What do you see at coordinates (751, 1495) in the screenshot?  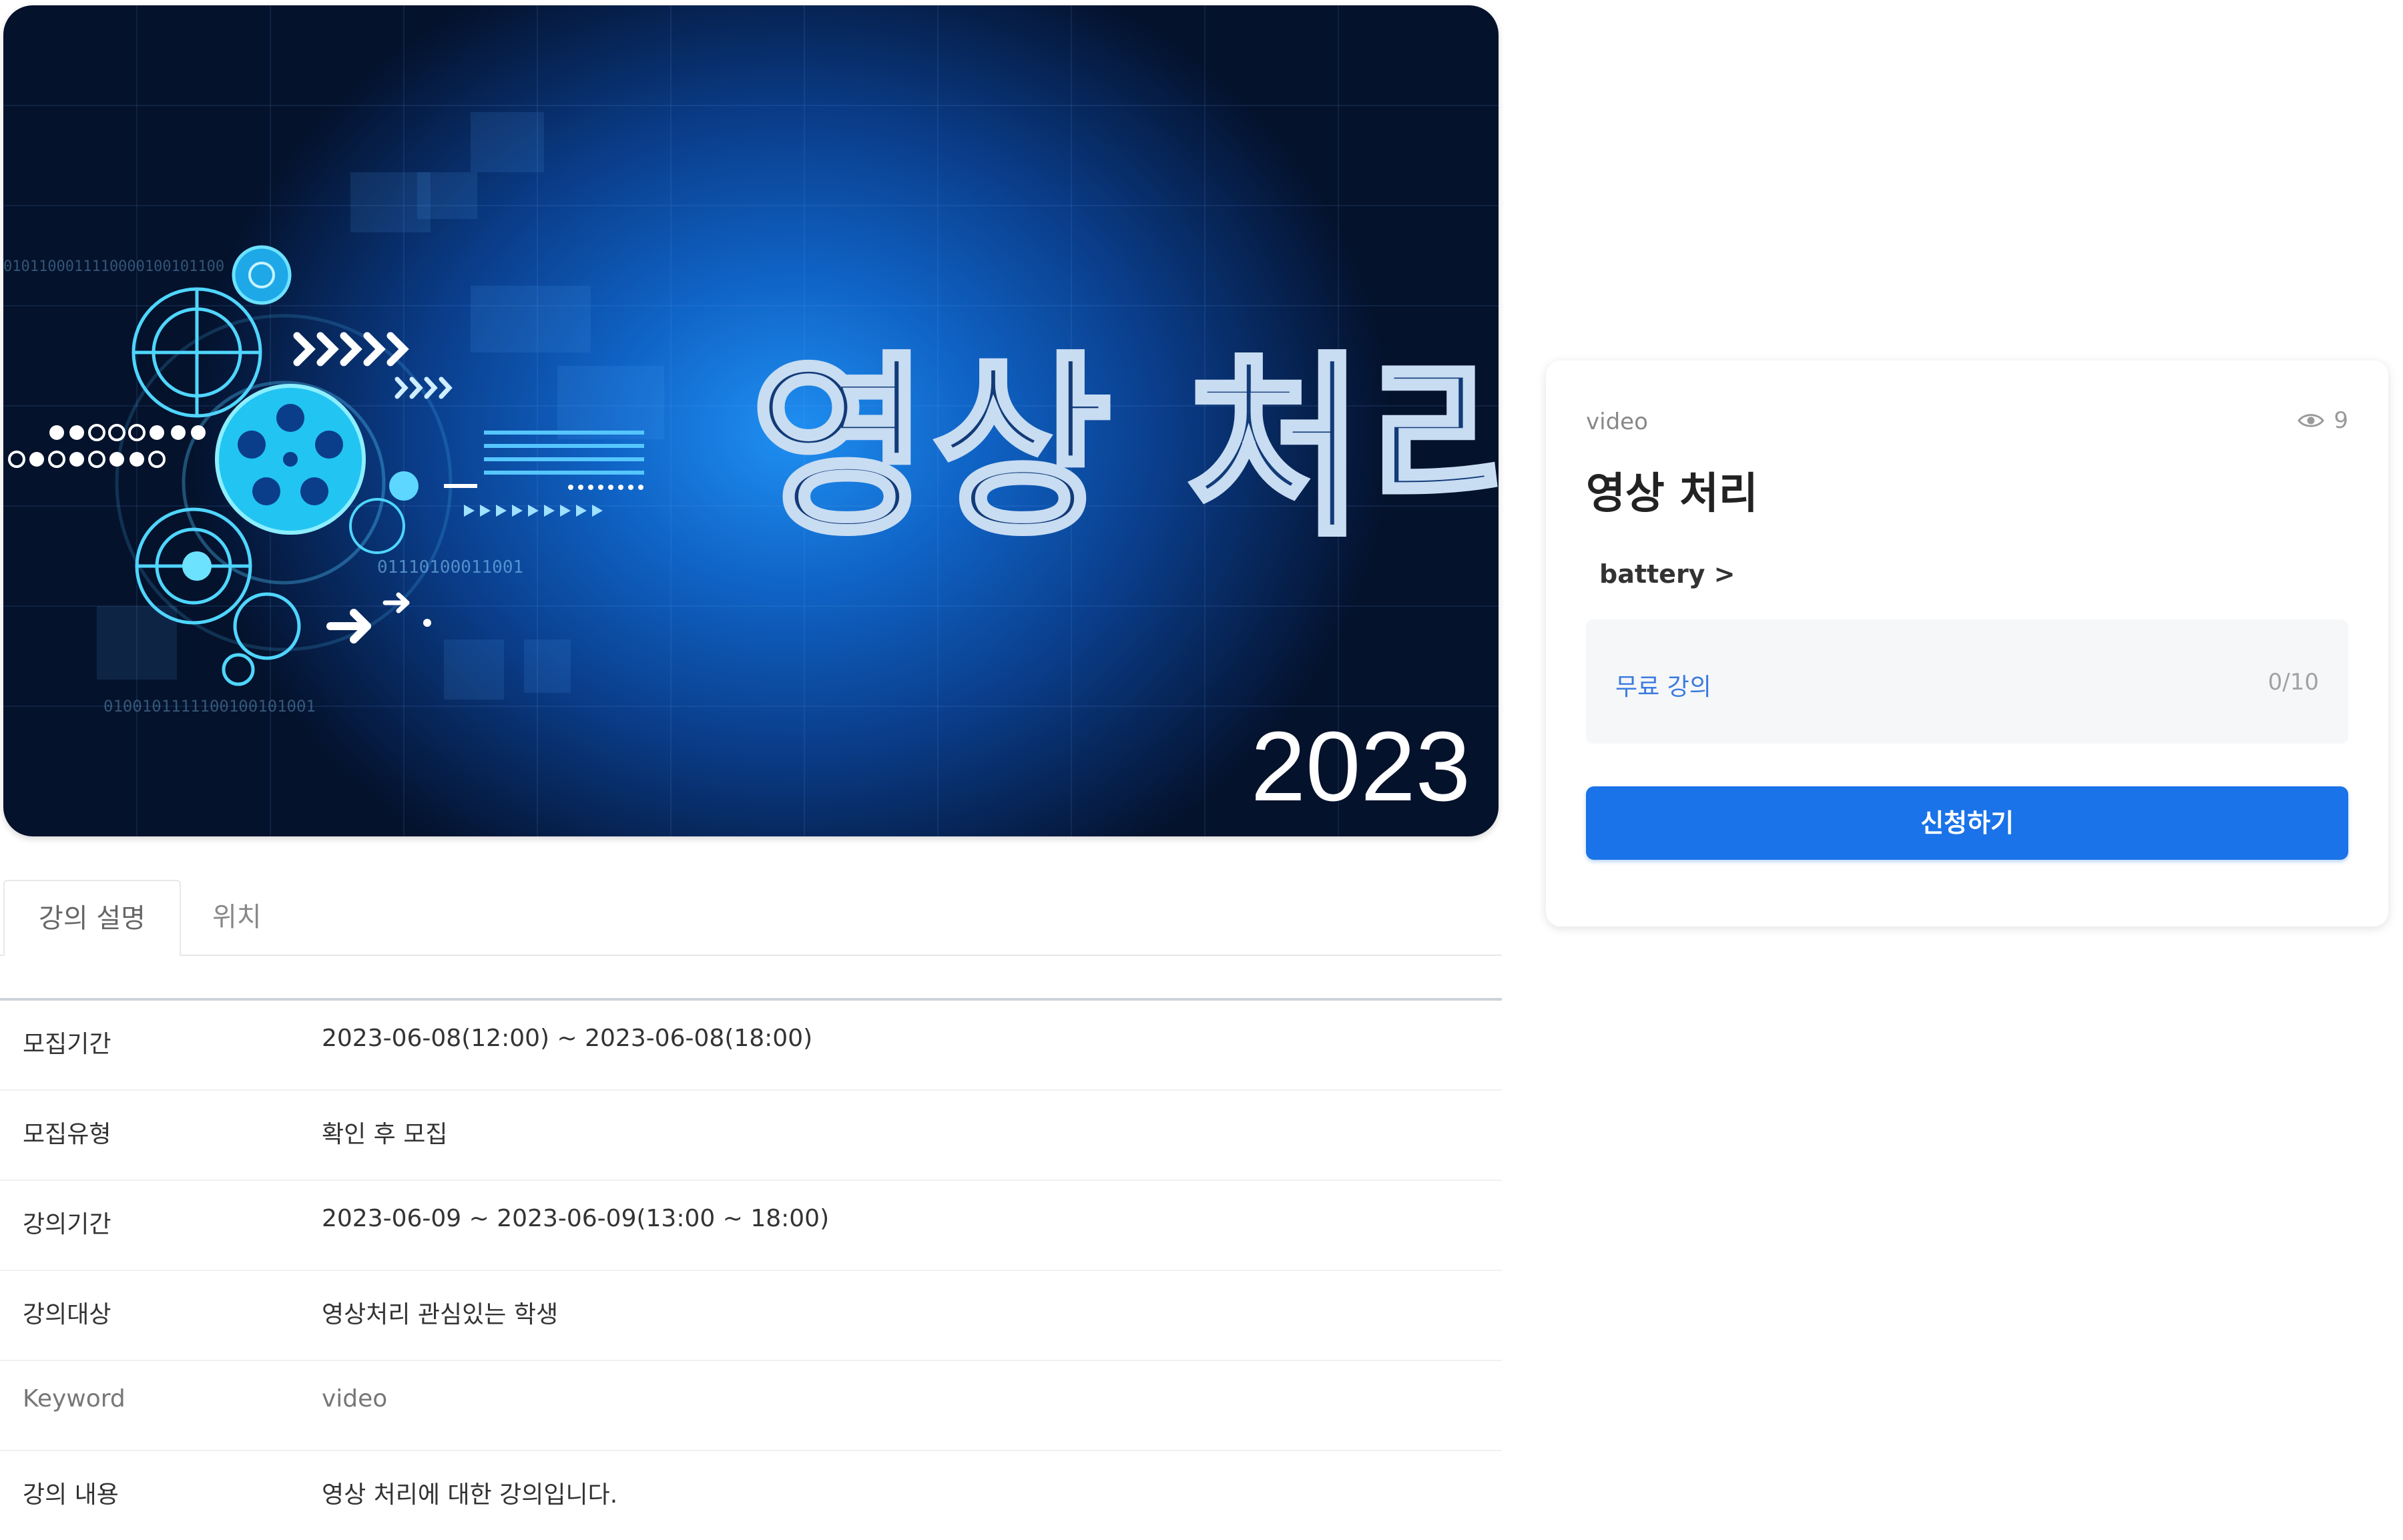 I see `info-row-content: 강의 내용 영상 처리에 대한 강의입니다.` at bounding box center [751, 1495].